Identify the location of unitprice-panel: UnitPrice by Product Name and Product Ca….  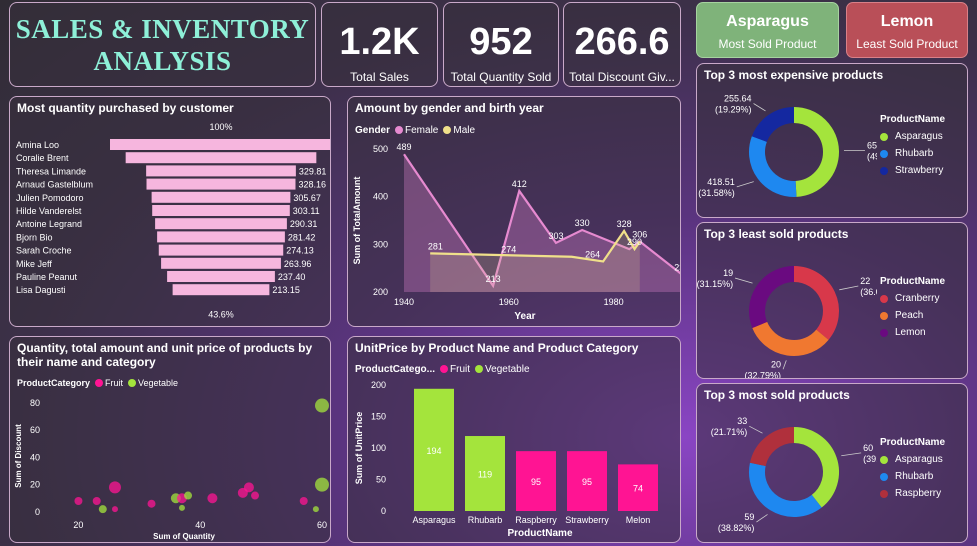
(514, 439).